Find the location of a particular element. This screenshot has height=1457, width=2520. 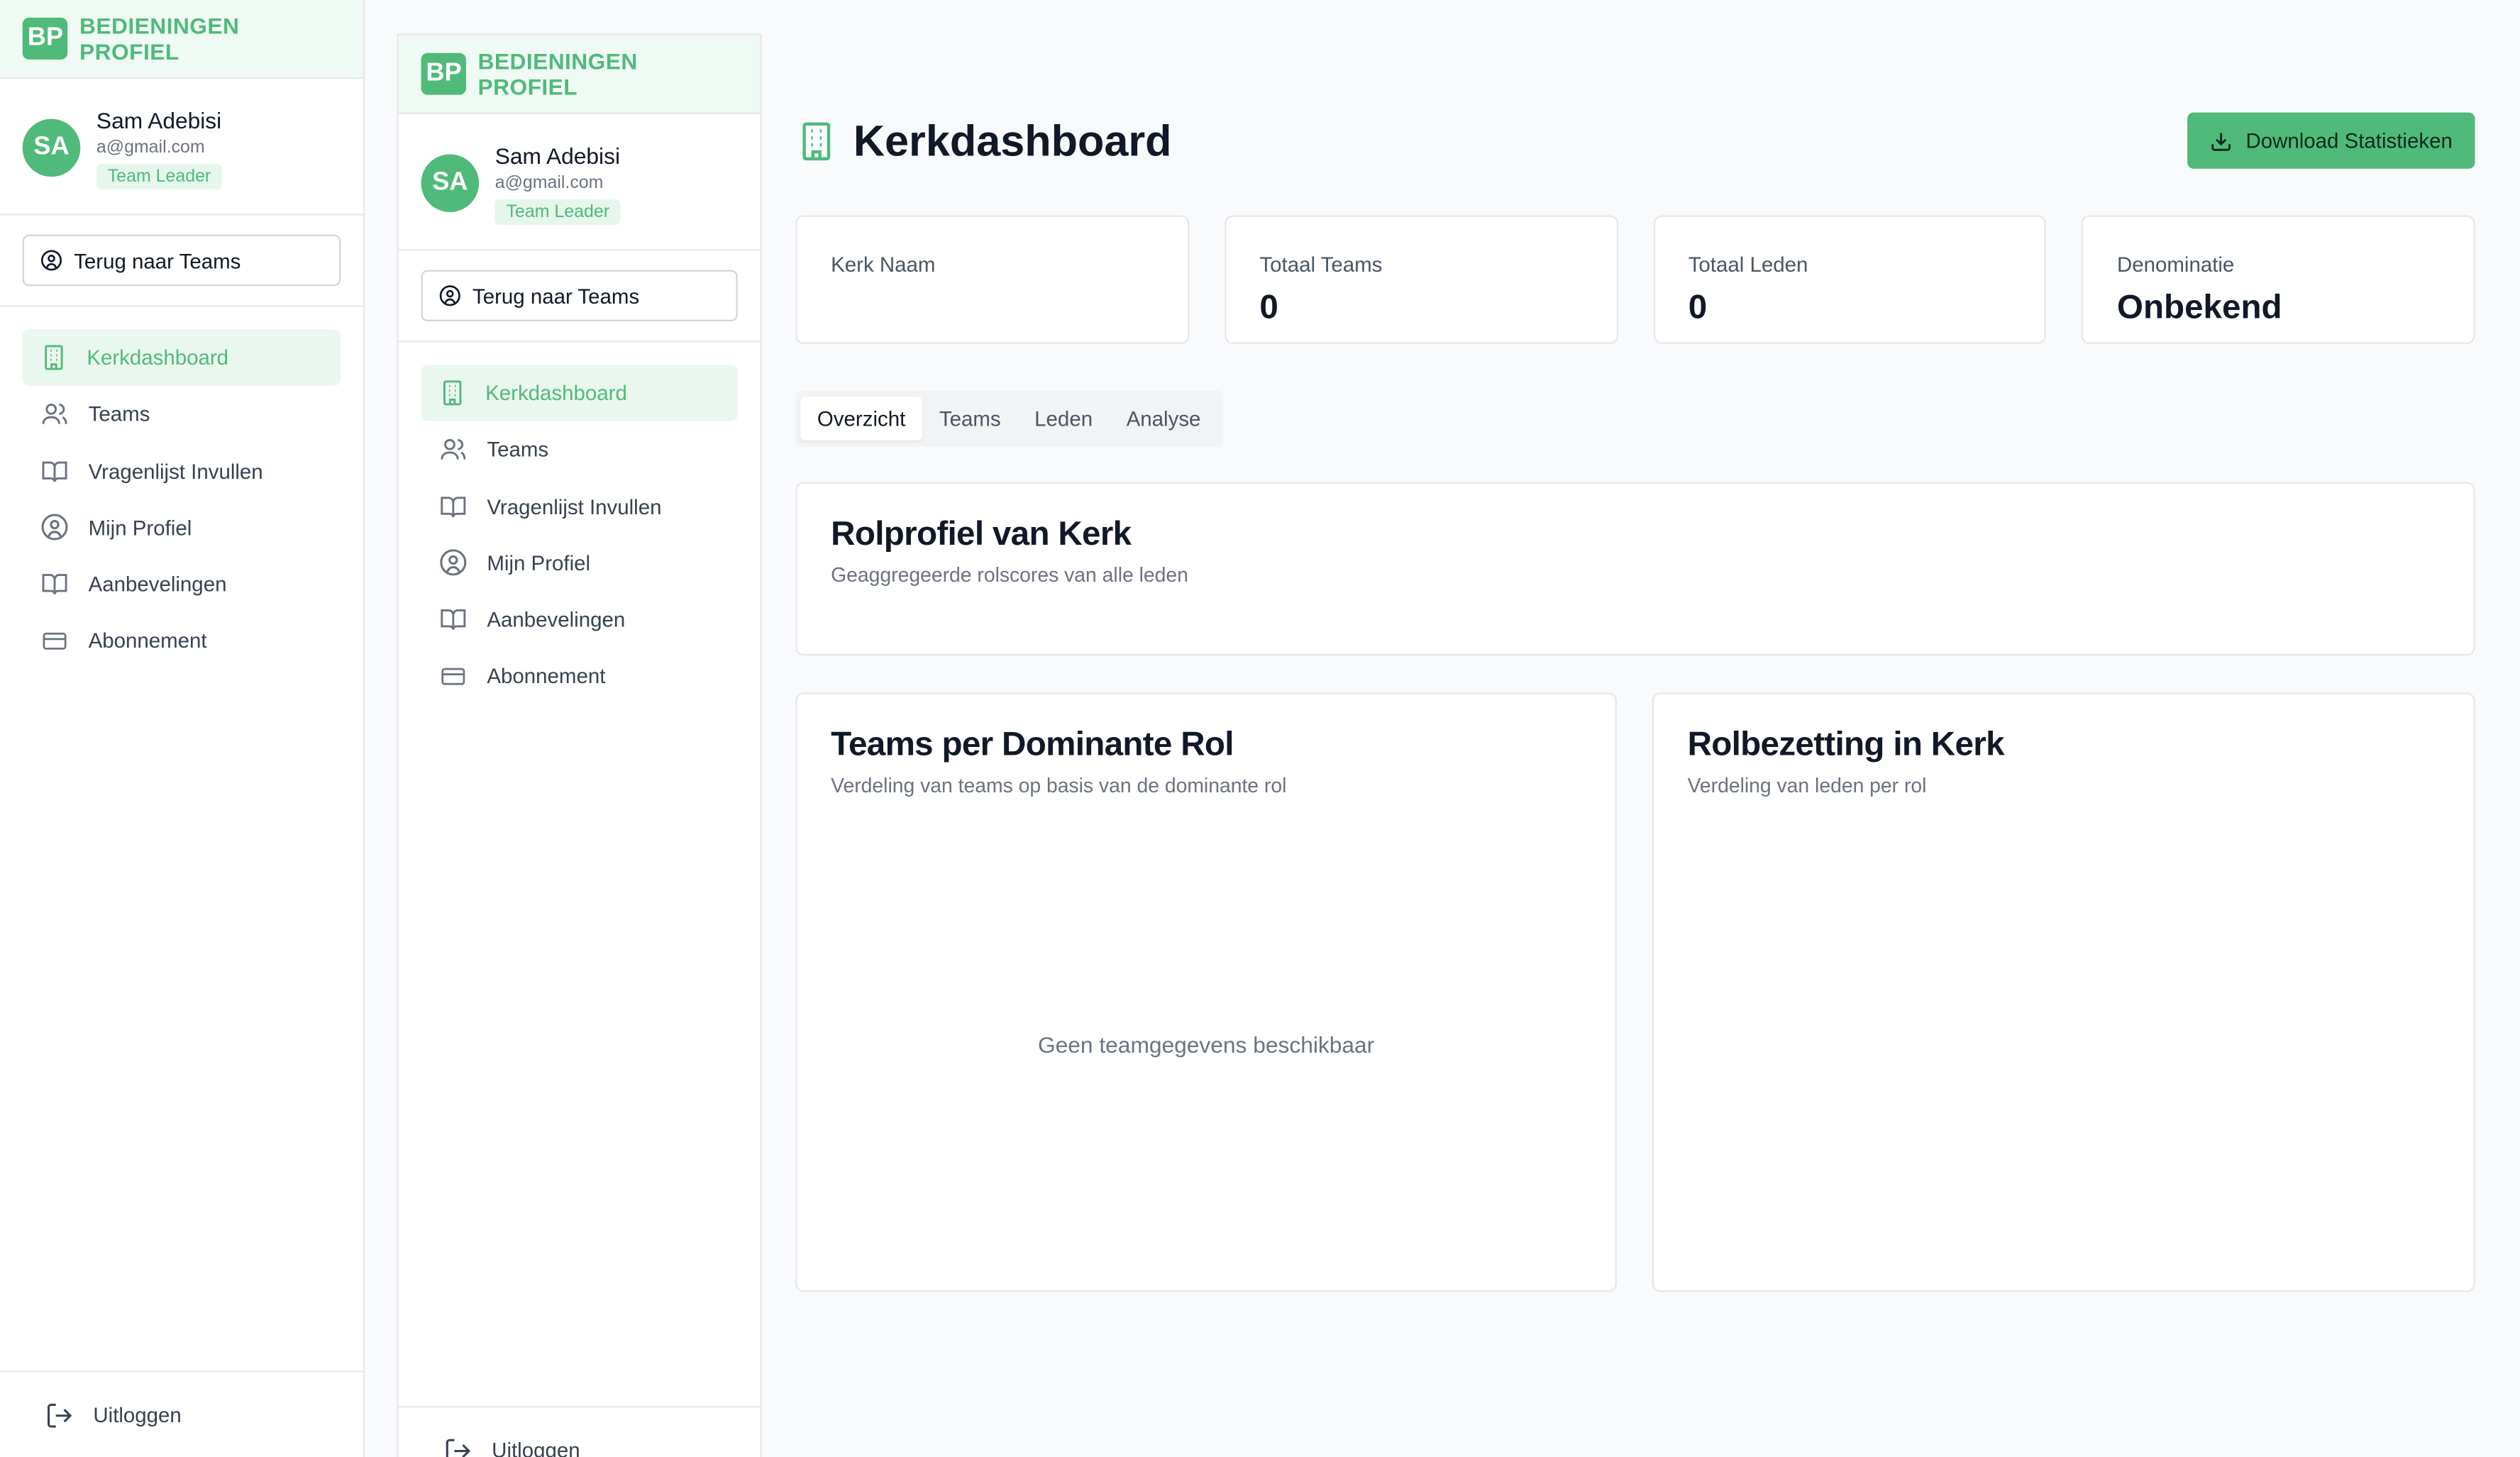

tab-bar: Overzicht Teams Leden Analyse is located at coordinates (1009, 418).